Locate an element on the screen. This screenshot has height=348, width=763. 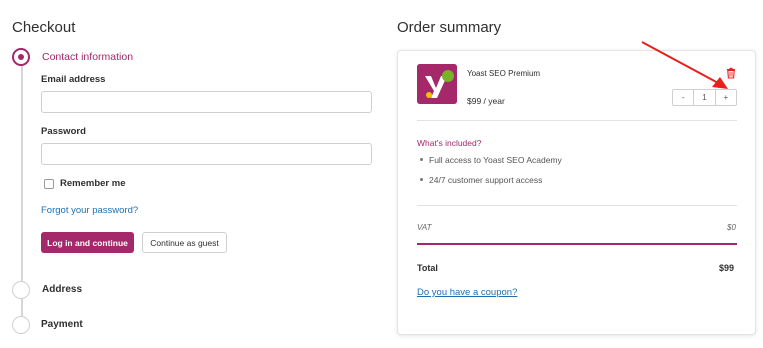
step-indicator-payment is located at coordinates (21, 325).